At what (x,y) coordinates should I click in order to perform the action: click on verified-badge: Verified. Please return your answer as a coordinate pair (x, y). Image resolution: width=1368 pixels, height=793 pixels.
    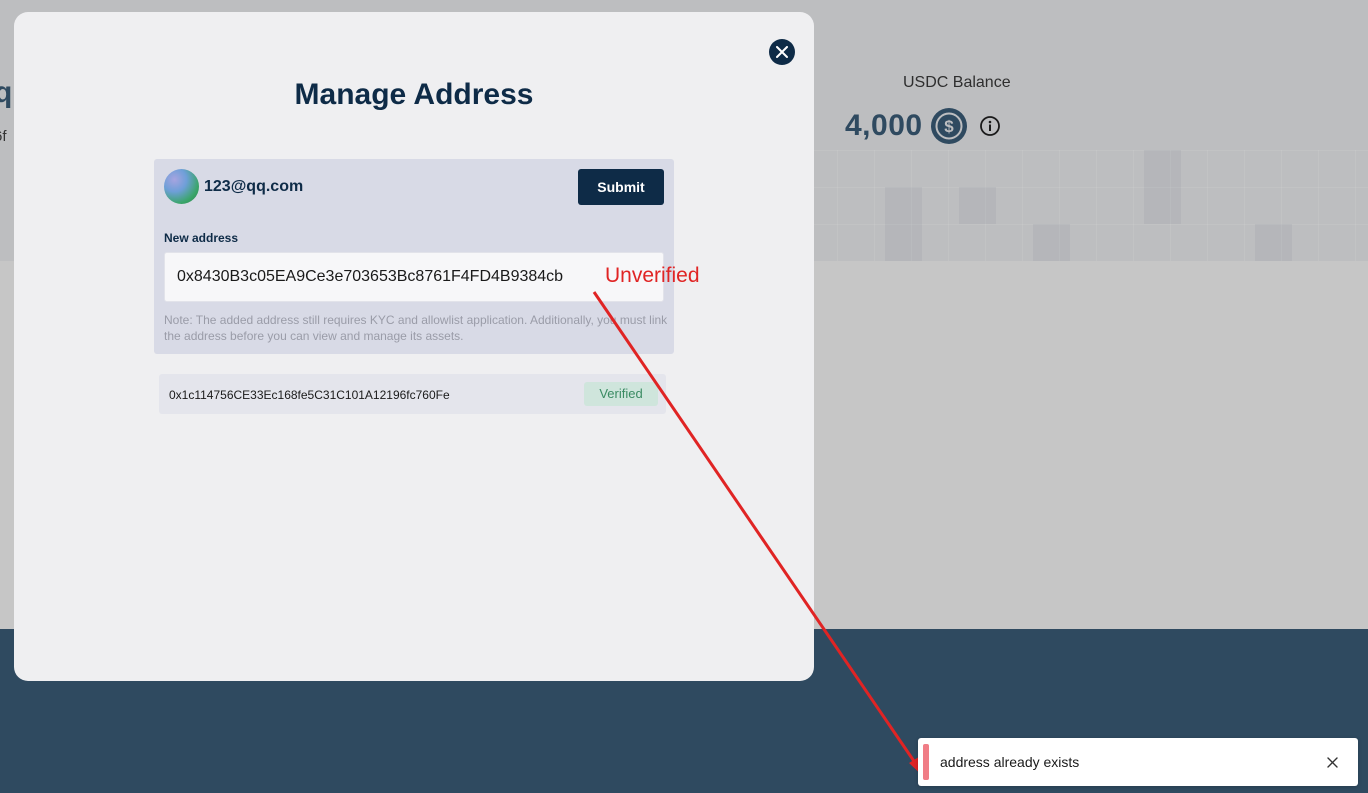
    Looking at the image, I should click on (621, 394).